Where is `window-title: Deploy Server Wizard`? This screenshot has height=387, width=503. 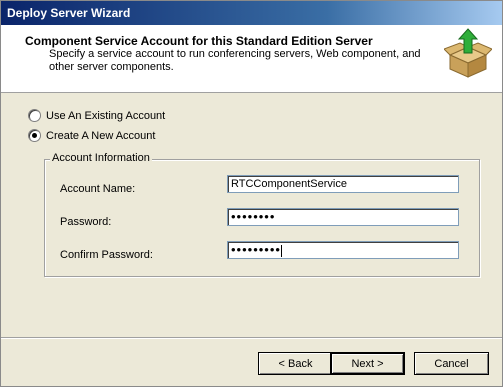 window-title: Deploy Server Wizard is located at coordinates (69, 13).